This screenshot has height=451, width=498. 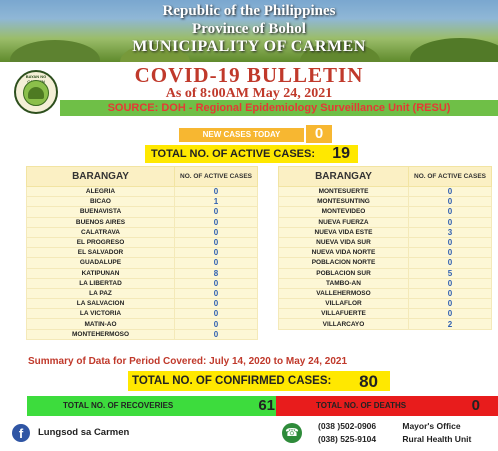 I want to click on table-row: BICAO 1, so click(x=142, y=202).